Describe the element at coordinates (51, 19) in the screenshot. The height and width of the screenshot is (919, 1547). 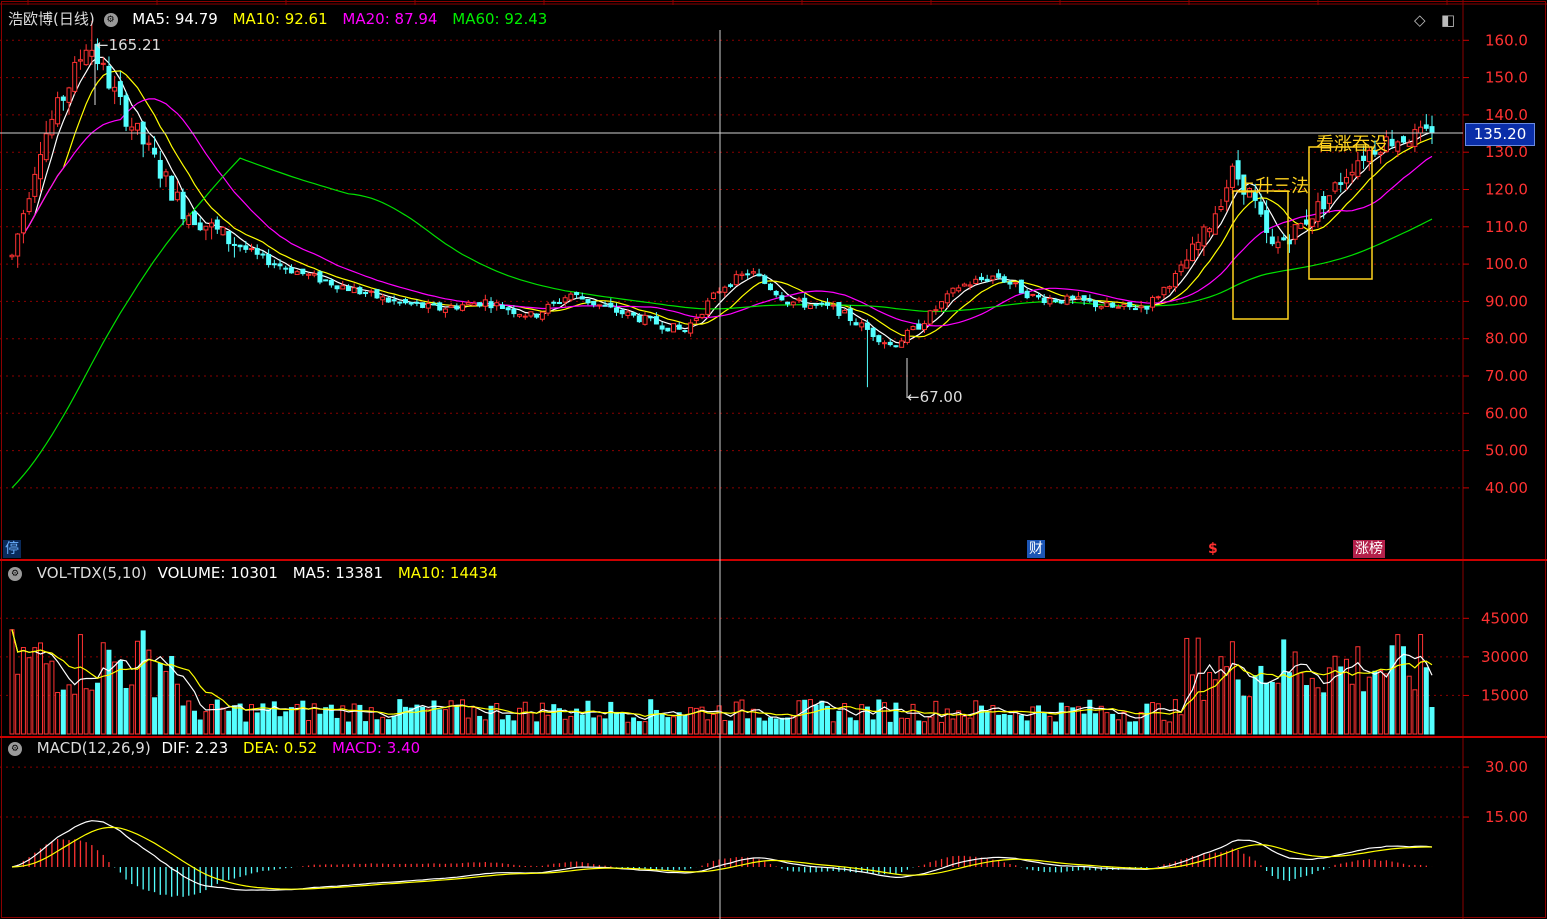
I see `stock-title: 浩欧博(日线)` at that location.